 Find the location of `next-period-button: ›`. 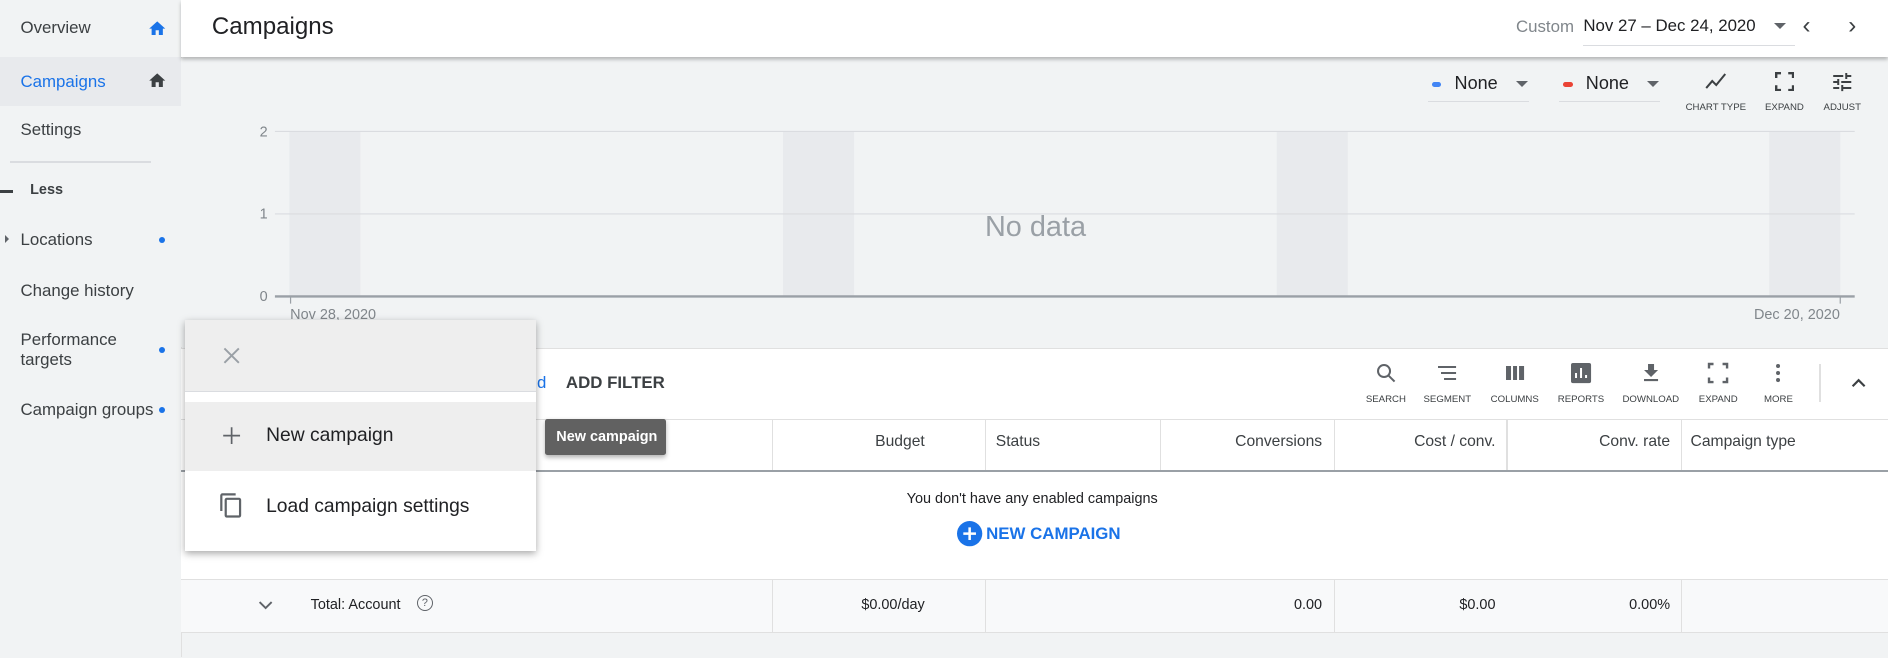

next-period-button: › is located at coordinates (1852, 26).